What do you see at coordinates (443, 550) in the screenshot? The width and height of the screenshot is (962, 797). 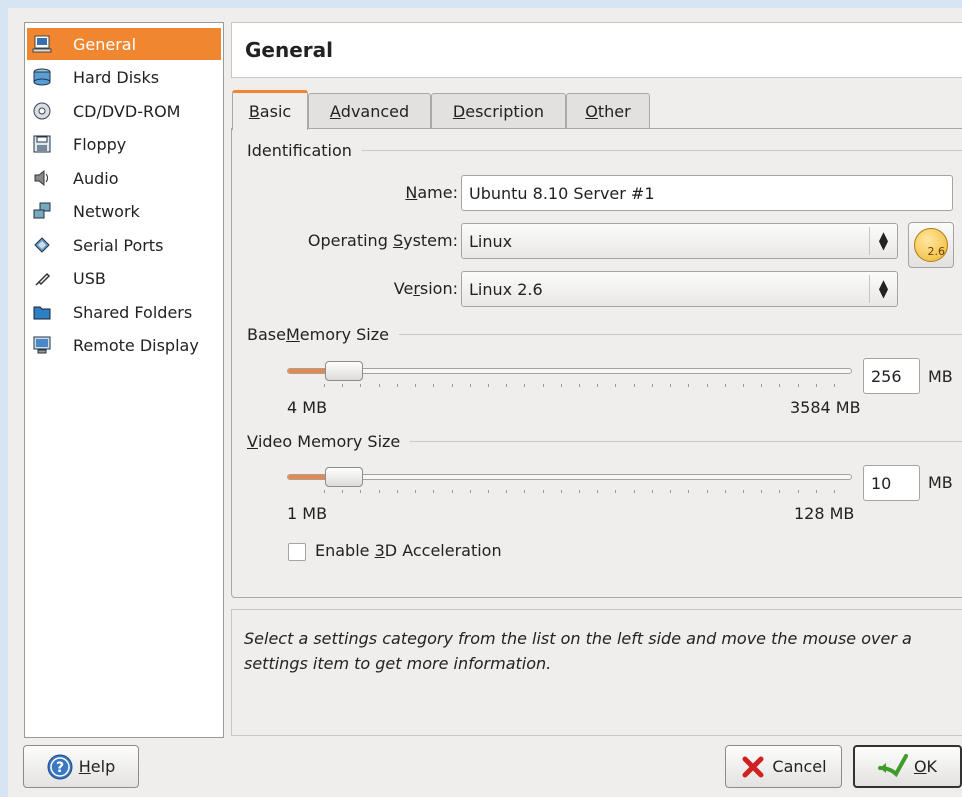 I see `label-text: D Acceleration` at bounding box center [443, 550].